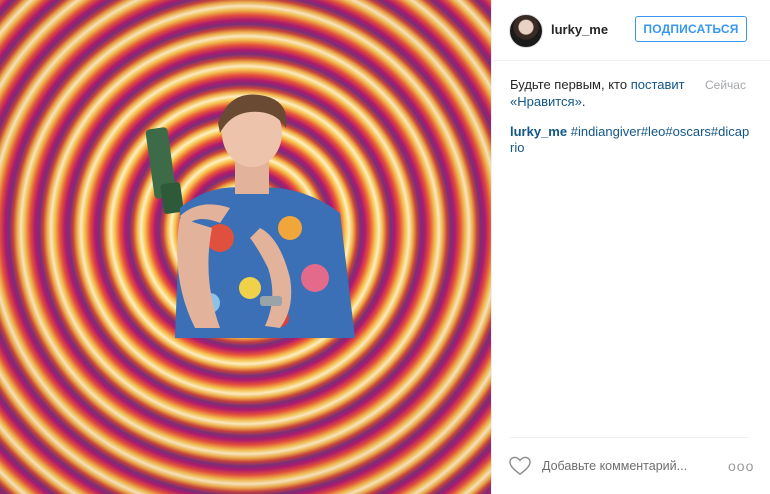 The height and width of the screenshot is (494, 770). What do you see at coordinates (691, 29) in the screenshot?
I see `follow-button: ПОДПИСАТЬСЯ` at bounding box center [691, 29].